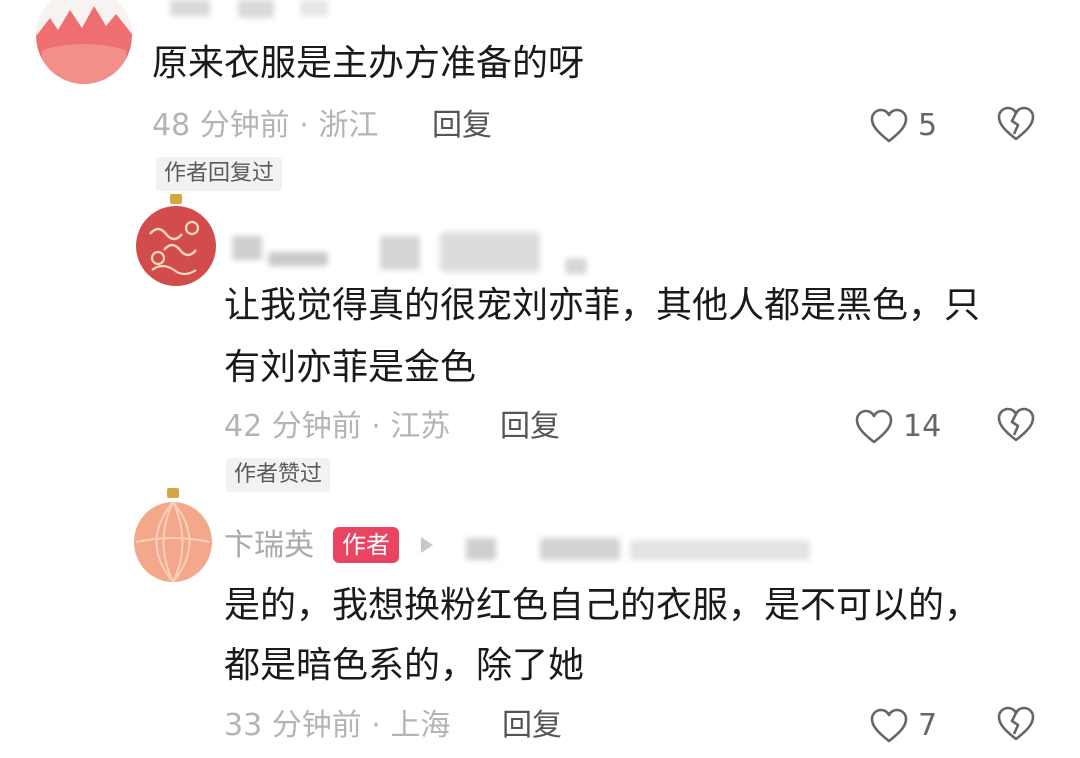 The width and height of the screenshot is (1080, 758). What do you see at coordinates (420, 426) in the screenshot?
I see `comment-location: 江苏` at bounding box center [420, 426].